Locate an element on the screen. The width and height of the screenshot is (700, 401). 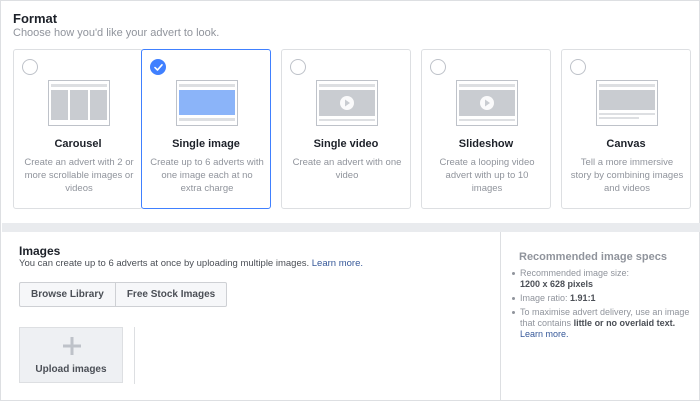
image-source-buttons: Browse Library Free Stock Images is located at coordinates (123, 294).